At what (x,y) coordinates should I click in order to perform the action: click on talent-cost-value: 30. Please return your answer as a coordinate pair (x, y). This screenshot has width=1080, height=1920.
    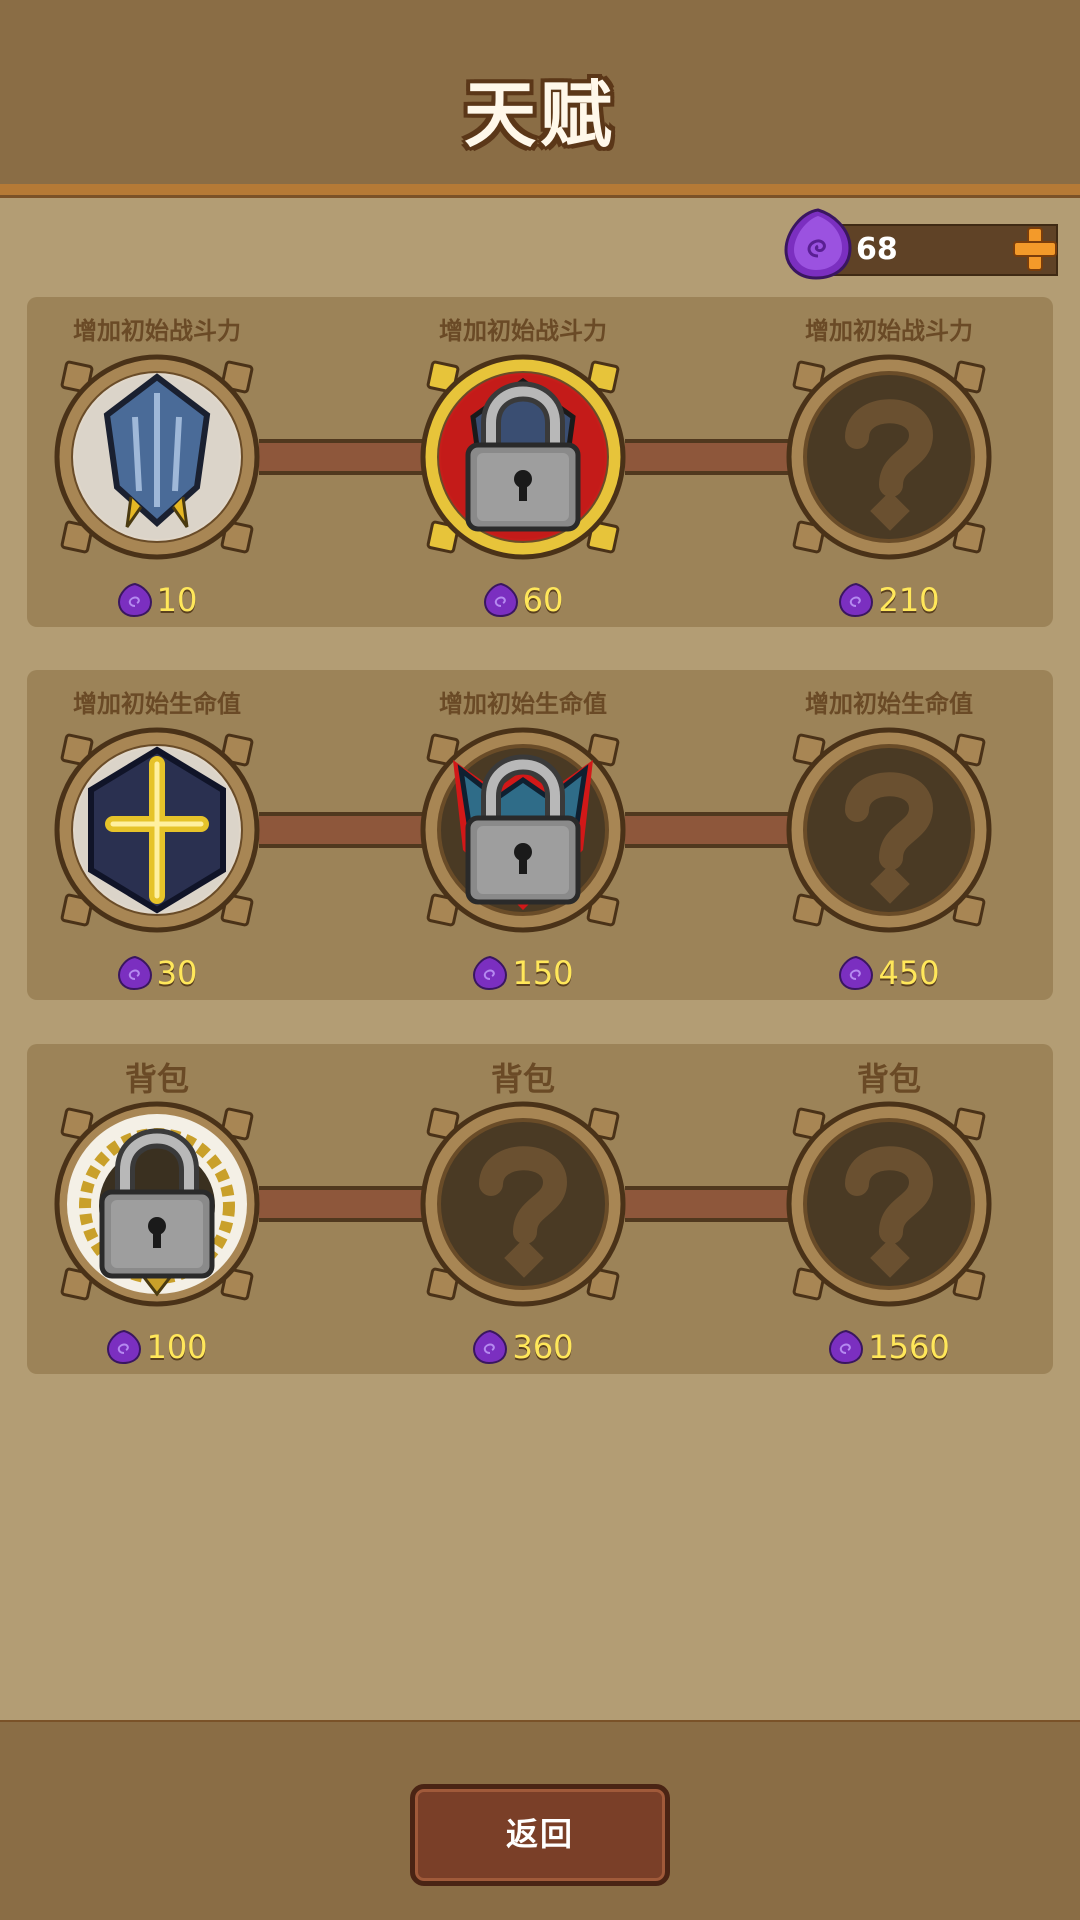
    Looking at the image, I should click on (177, 973).